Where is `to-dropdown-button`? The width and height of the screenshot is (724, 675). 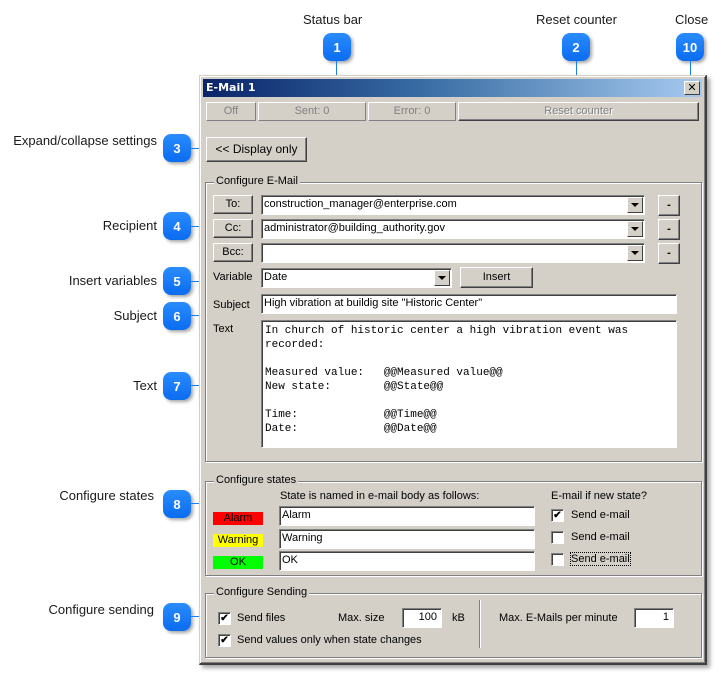
to-dropdown-button is located at coordinates (635, 205).